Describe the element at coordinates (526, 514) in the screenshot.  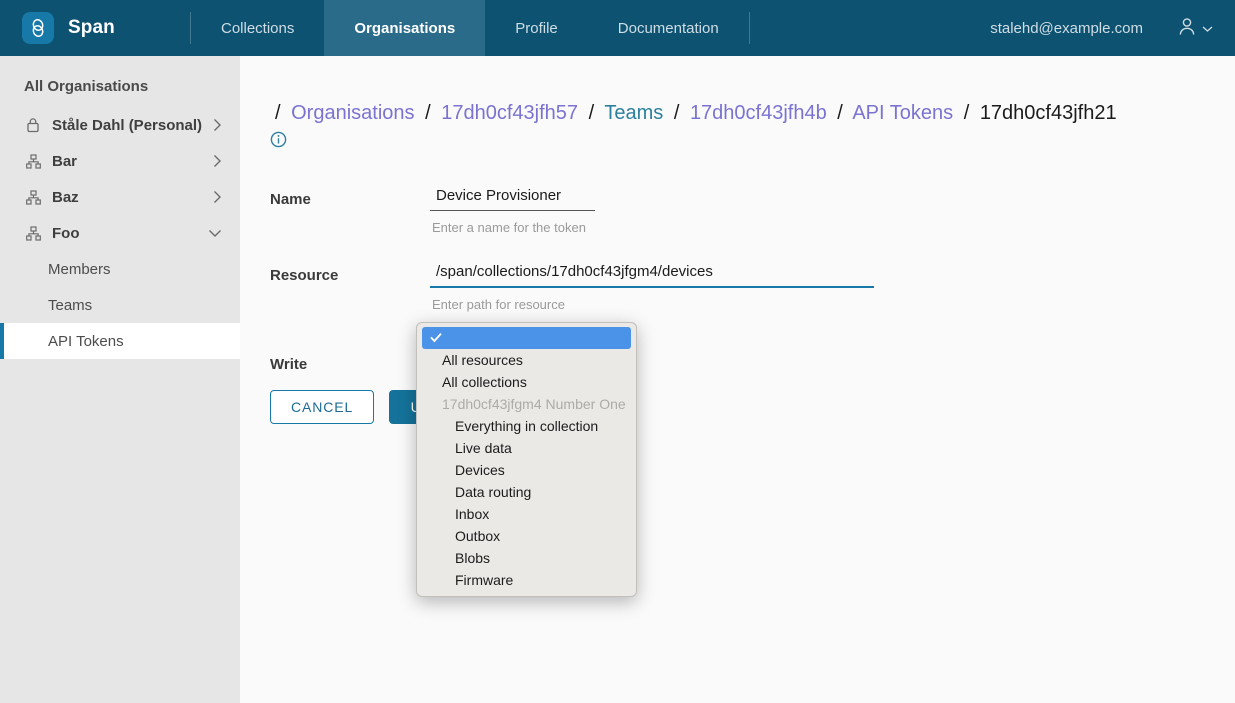
I see `dropdown-option-inbox: Inbox` at that location.